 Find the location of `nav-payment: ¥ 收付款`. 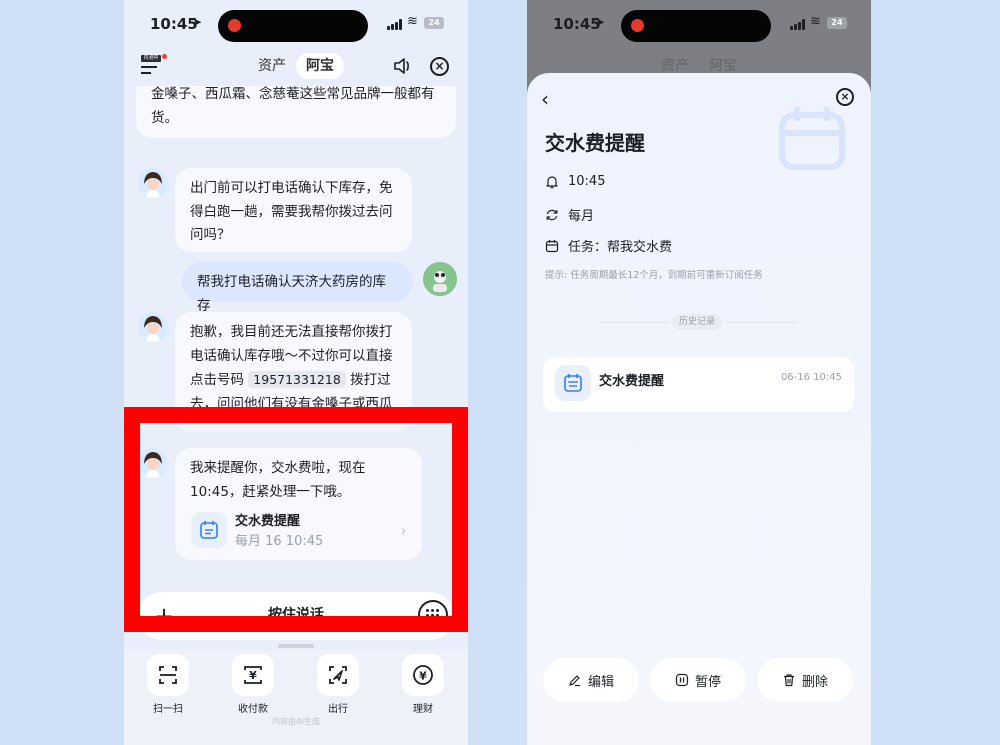

nav-payment: ¥ 收付款 is located at coordinates (253, 684).